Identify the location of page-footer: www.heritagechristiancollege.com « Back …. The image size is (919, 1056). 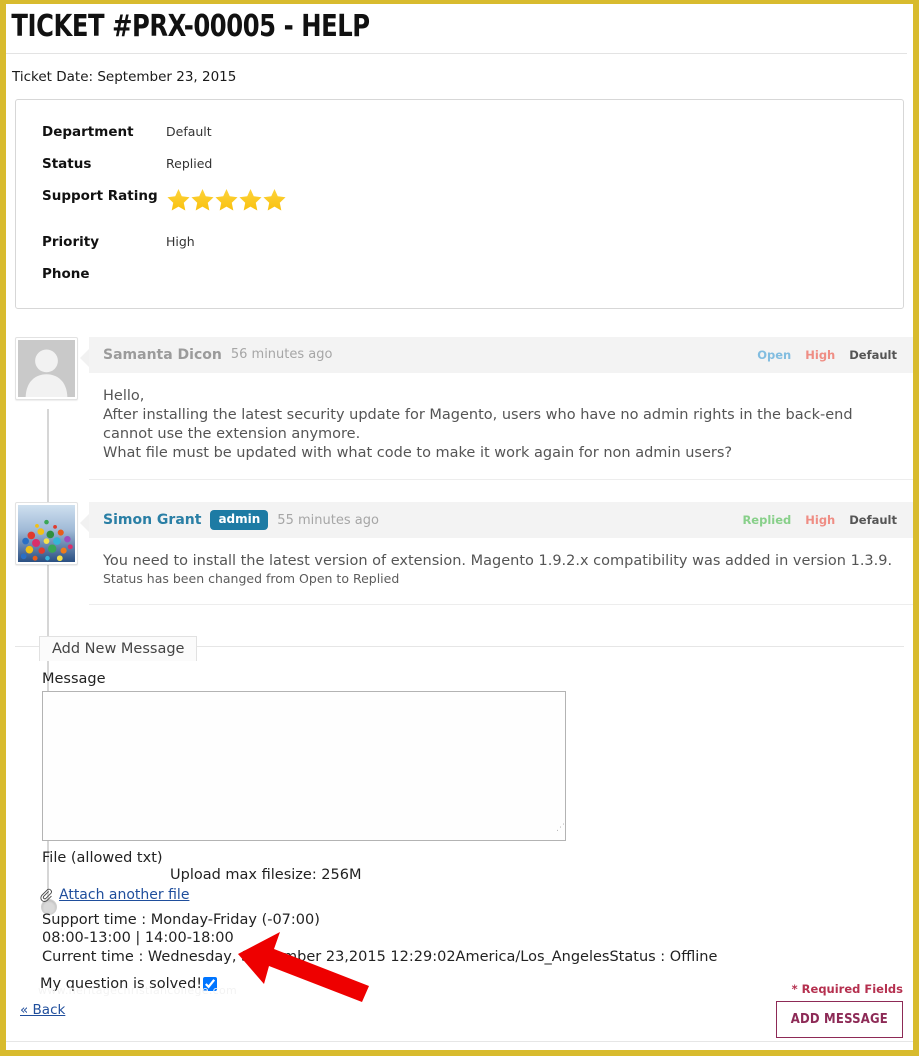
(459, 1015).